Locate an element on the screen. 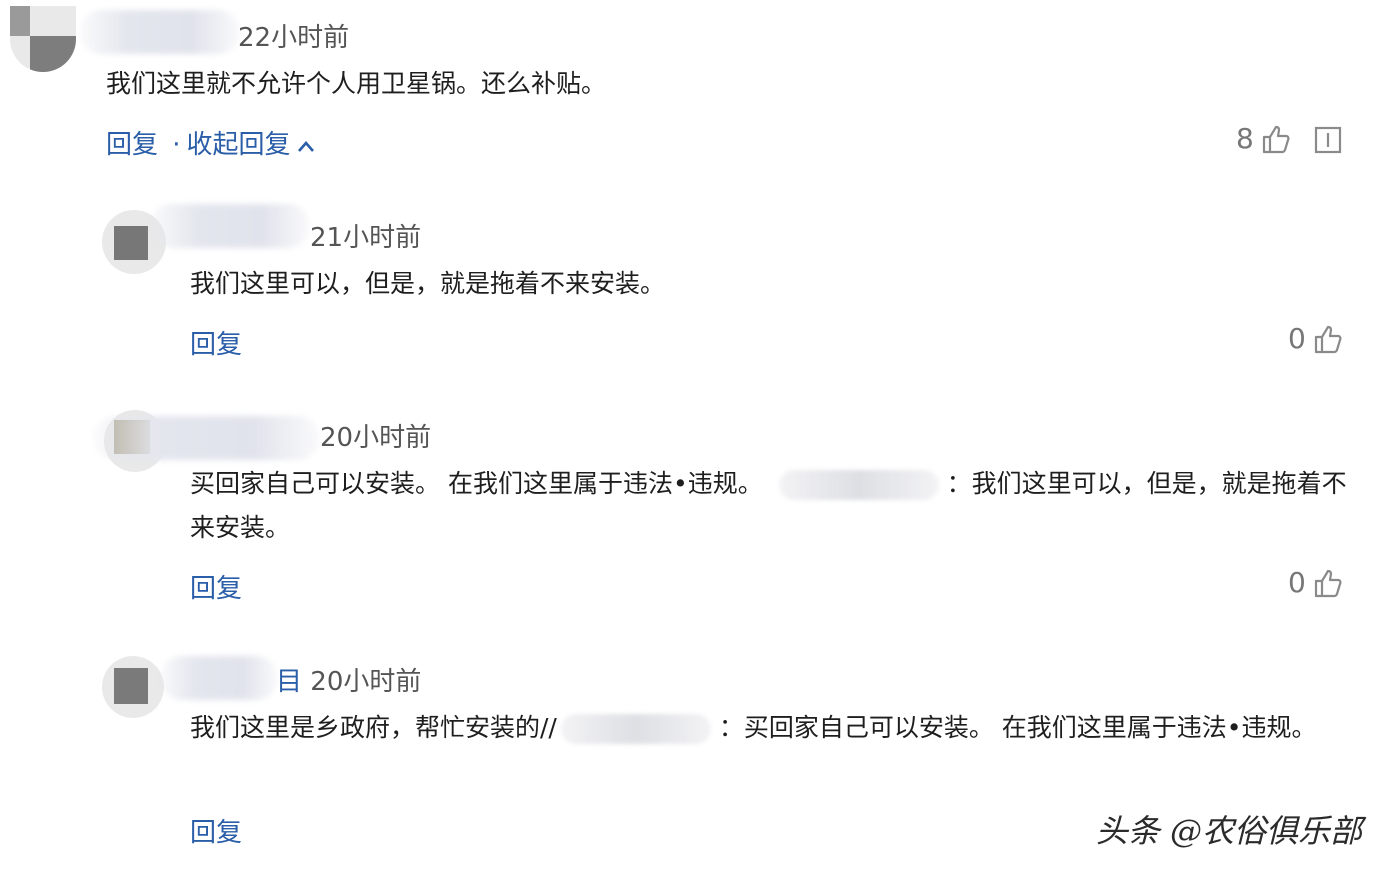  collapse-replies-button: 收起回复 is located at coordinates (251, 145).